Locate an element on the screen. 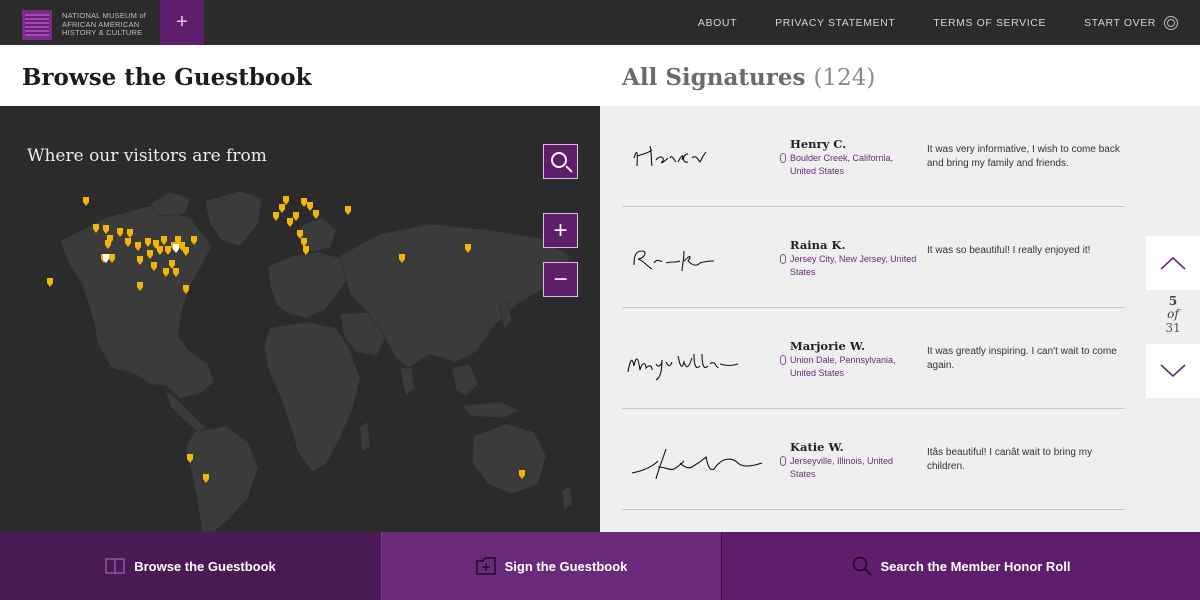  signatures-count: (124) is located at coordinates (844, 78).